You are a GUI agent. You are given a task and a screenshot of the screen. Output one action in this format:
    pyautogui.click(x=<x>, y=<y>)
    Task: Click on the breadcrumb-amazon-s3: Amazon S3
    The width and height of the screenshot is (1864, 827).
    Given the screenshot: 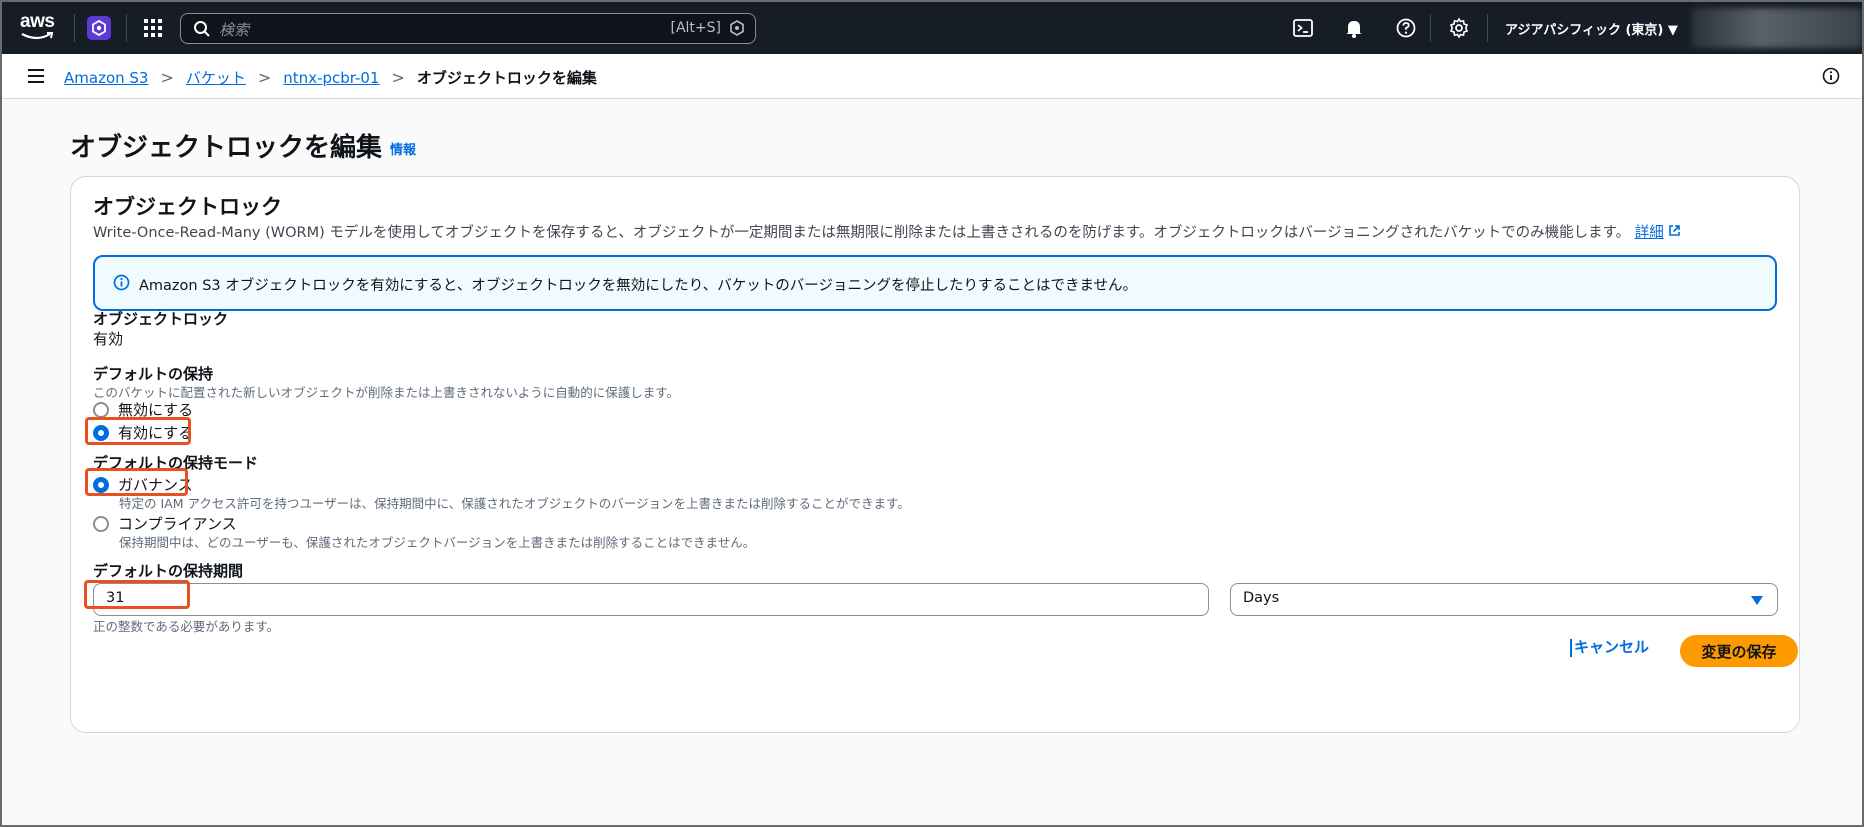 What is the action you would take?
    pyautogui.click(x=106, y=78)
    